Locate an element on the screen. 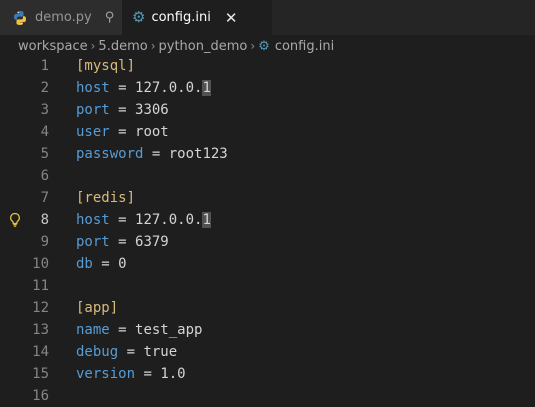  config-value: 6379 is located at coordinates (152, 242).